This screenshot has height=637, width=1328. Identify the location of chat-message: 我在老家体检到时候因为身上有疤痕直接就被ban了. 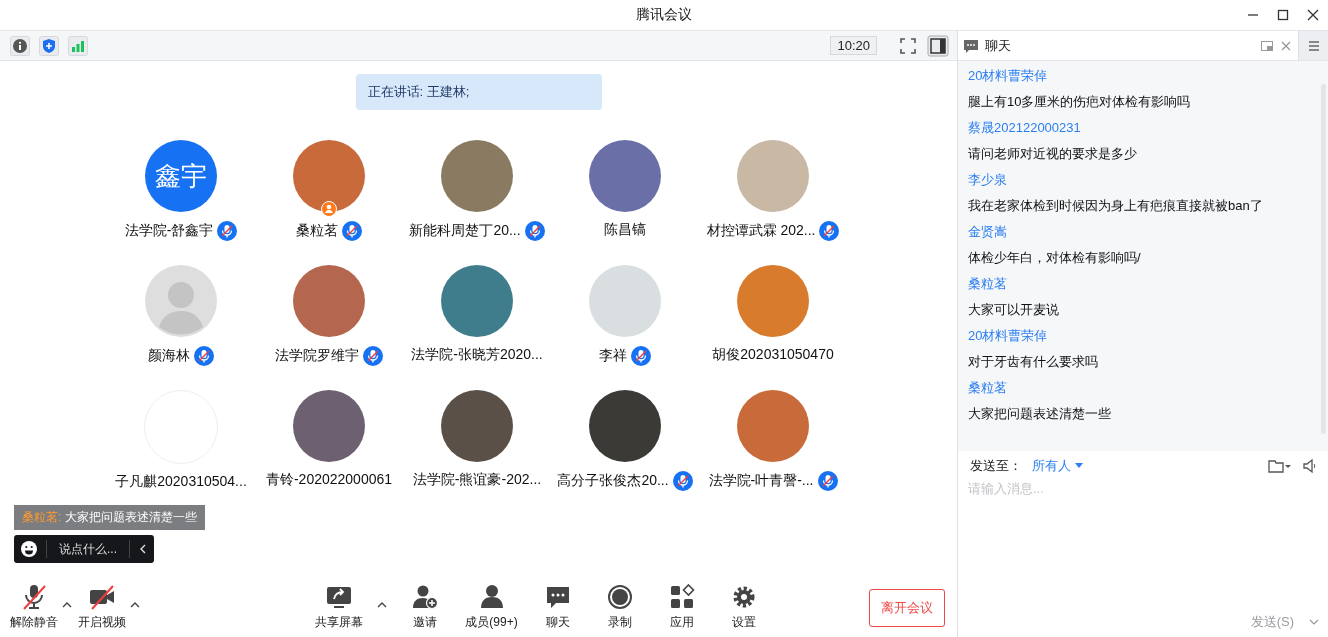
(1116, 206).